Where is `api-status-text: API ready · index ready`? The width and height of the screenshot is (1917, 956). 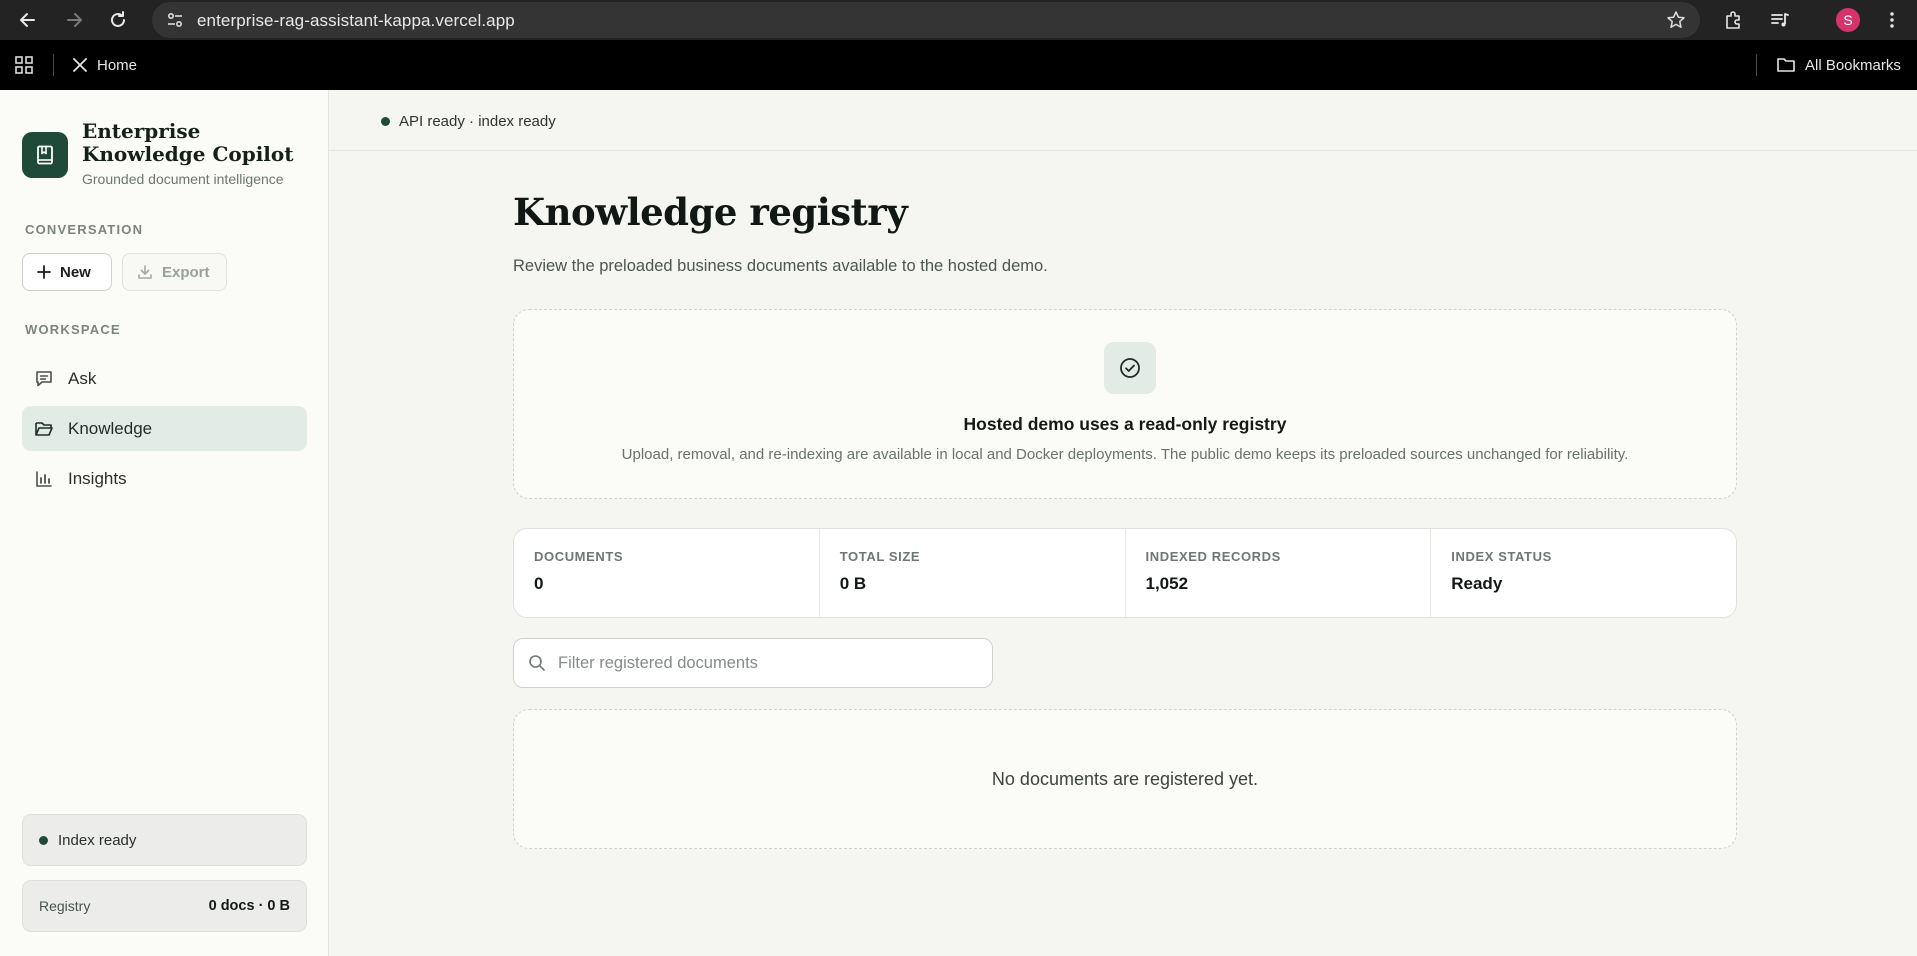
api-status-text: API ready · index ready is located at coordinates (477, 121).